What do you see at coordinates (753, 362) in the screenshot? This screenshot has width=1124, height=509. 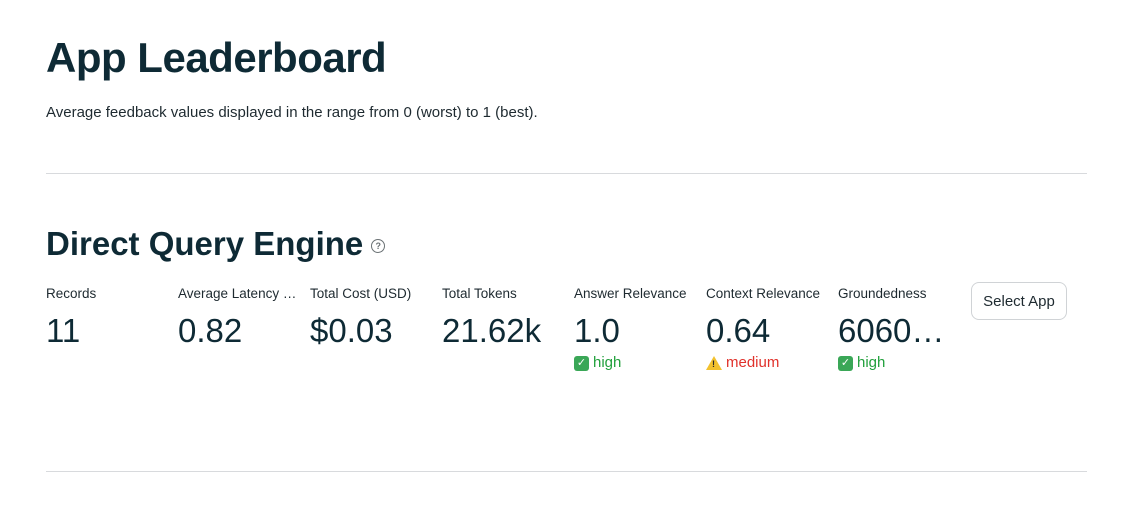 I see `delta-label: medium` at bounding box center [753, 362].